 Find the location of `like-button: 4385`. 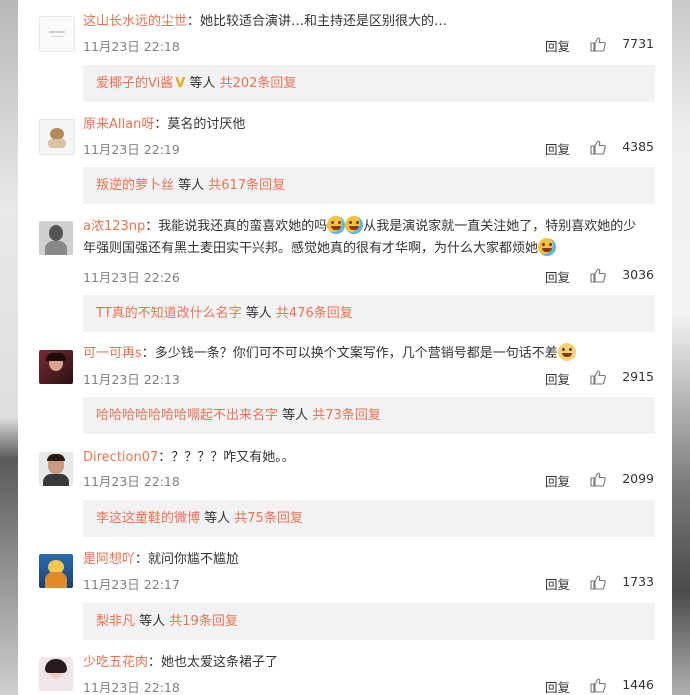

like-button: 4385 is located at coordinates (619, 147).